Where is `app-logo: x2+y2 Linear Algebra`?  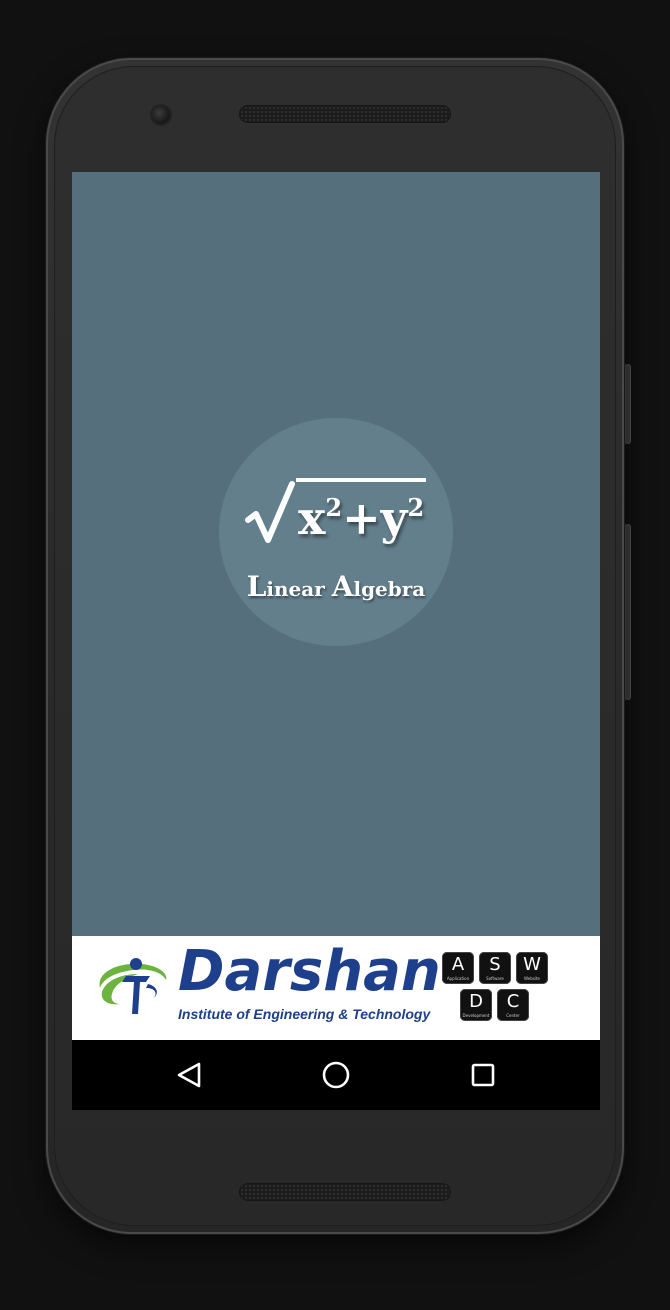
app-logo: x2+y2 Linear Algebra is located at coordinates (336, 532).